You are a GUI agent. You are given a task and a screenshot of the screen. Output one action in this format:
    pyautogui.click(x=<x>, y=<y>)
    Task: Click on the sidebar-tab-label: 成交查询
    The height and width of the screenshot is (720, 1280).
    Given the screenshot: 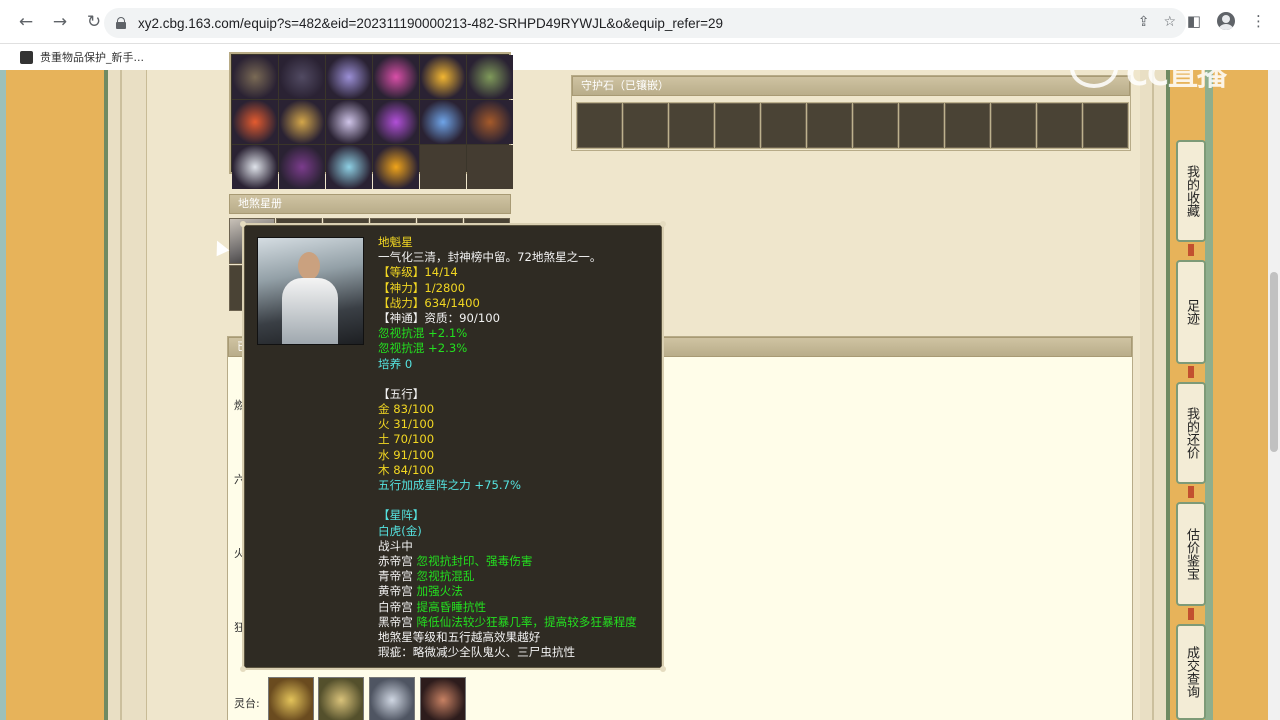 What is the action you would take?
    pyautogui.click(x=1191, y=672)
    